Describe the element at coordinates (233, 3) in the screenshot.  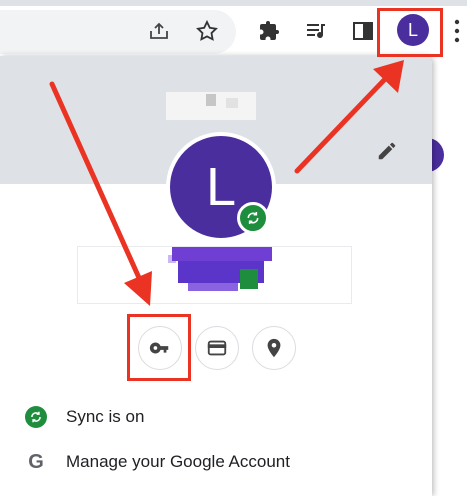
I see `tab-strip-edge` at that location.